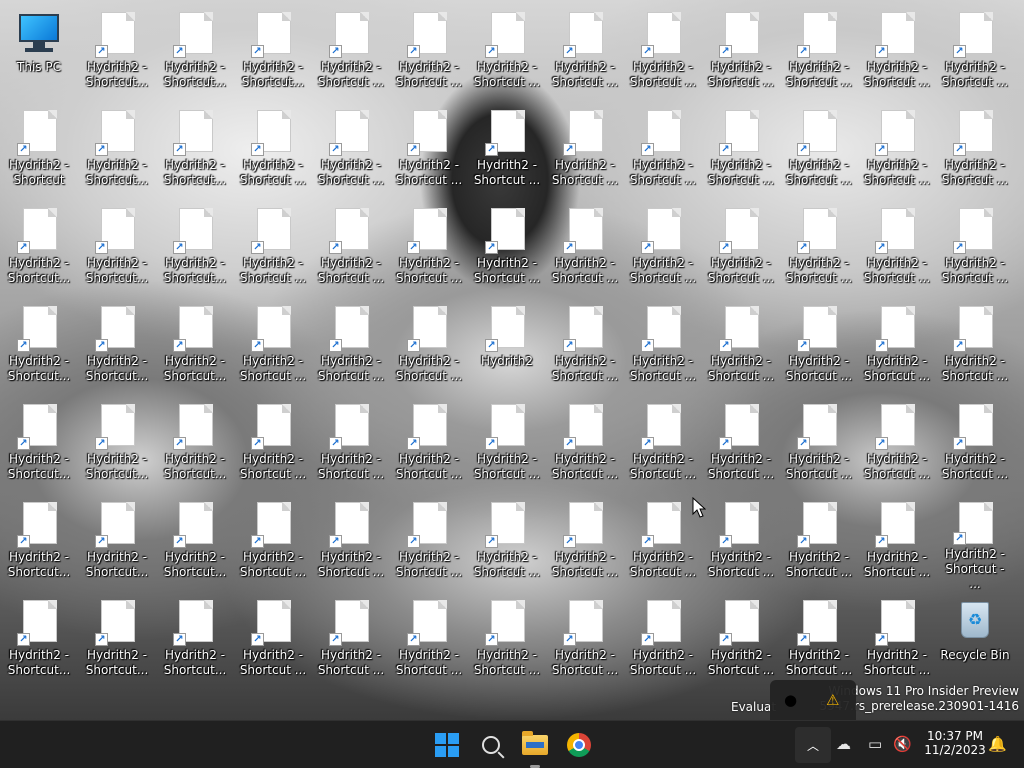  What do you see at coordinates (39, 151) in the screenshot?
I see `desktop-shortcut: ↗ Hydrith2 - Shortcut` at bounding box center [39, 151].